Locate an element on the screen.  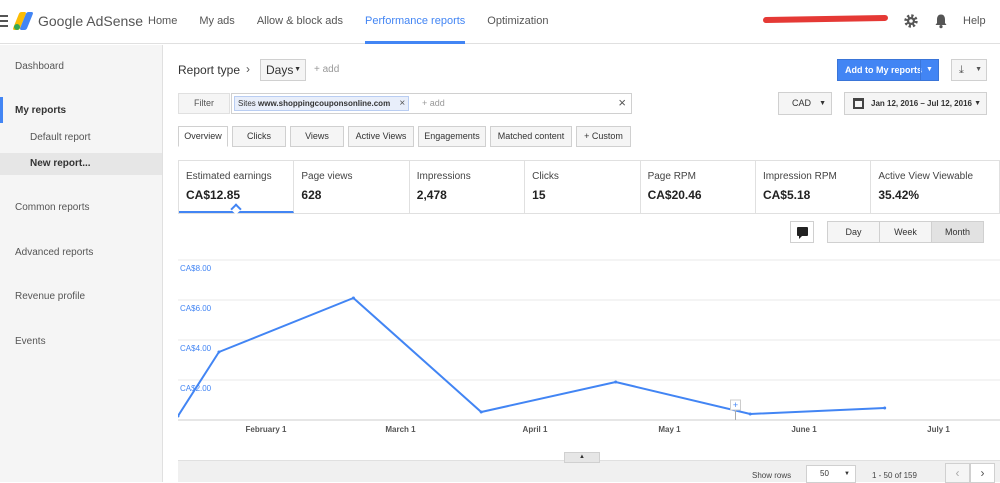
next-page-button: › is located at coordinates (982, 473).